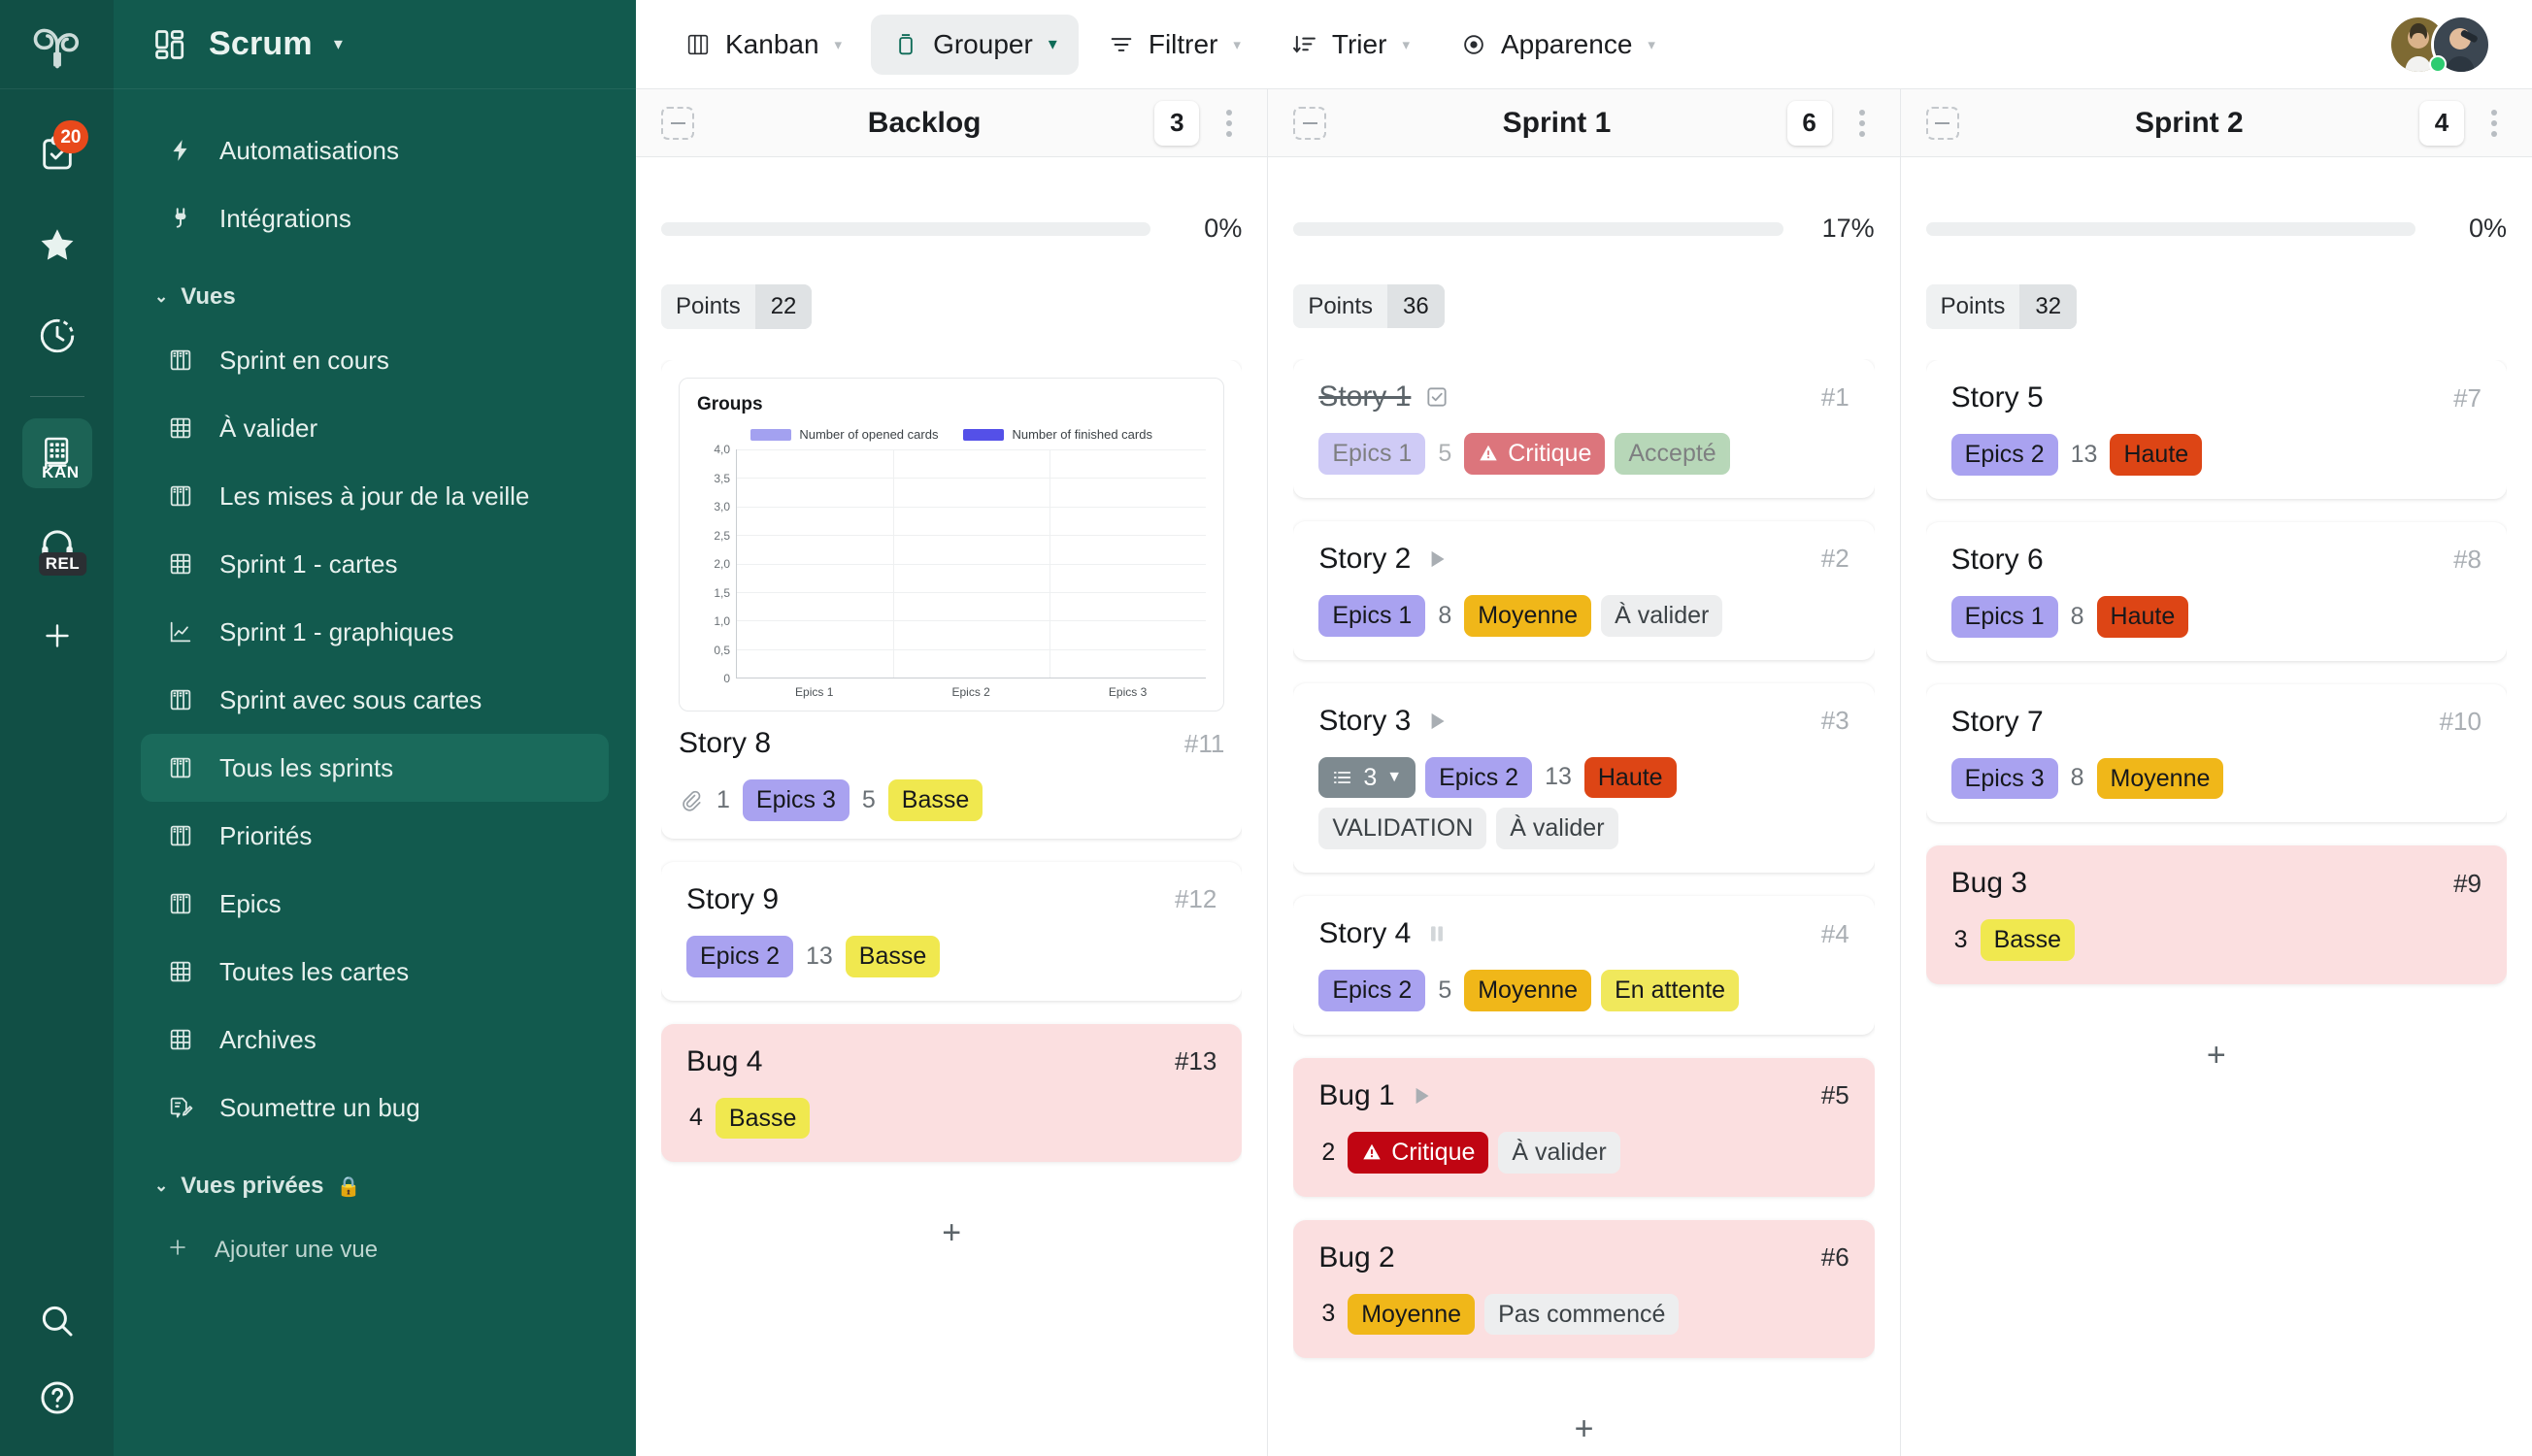 The height and width of the screenshot is (1456, 2532). I want to click on rail-item-help, so click(57, 1400).